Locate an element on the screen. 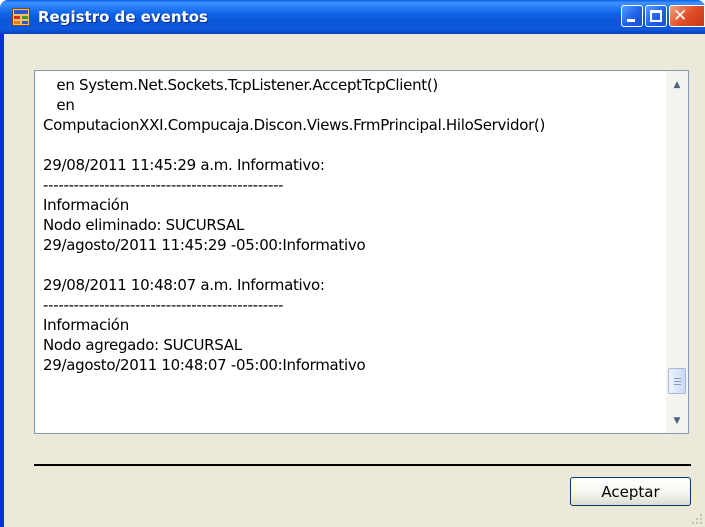  minimize-button is located at coordinates (632, 16).